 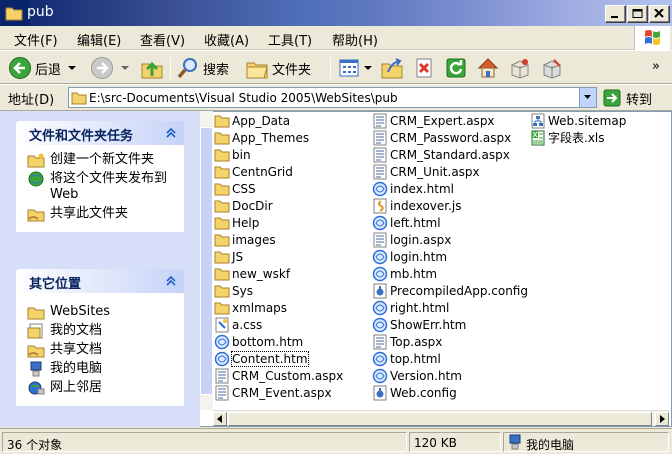 I want to click on file-item: top.html, so click(x=406, y=358).